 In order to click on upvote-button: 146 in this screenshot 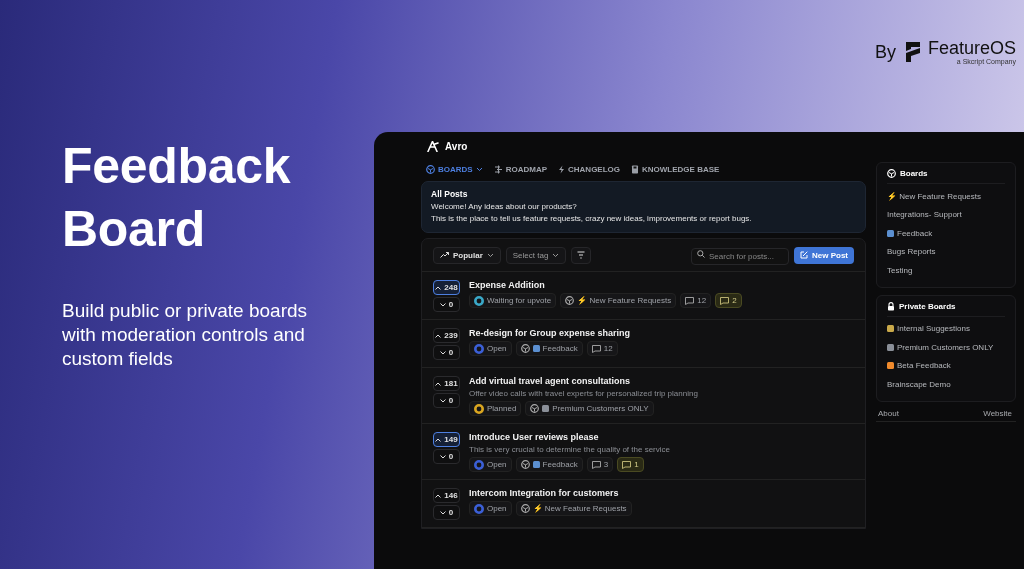, I will do `click(446, 495)`.